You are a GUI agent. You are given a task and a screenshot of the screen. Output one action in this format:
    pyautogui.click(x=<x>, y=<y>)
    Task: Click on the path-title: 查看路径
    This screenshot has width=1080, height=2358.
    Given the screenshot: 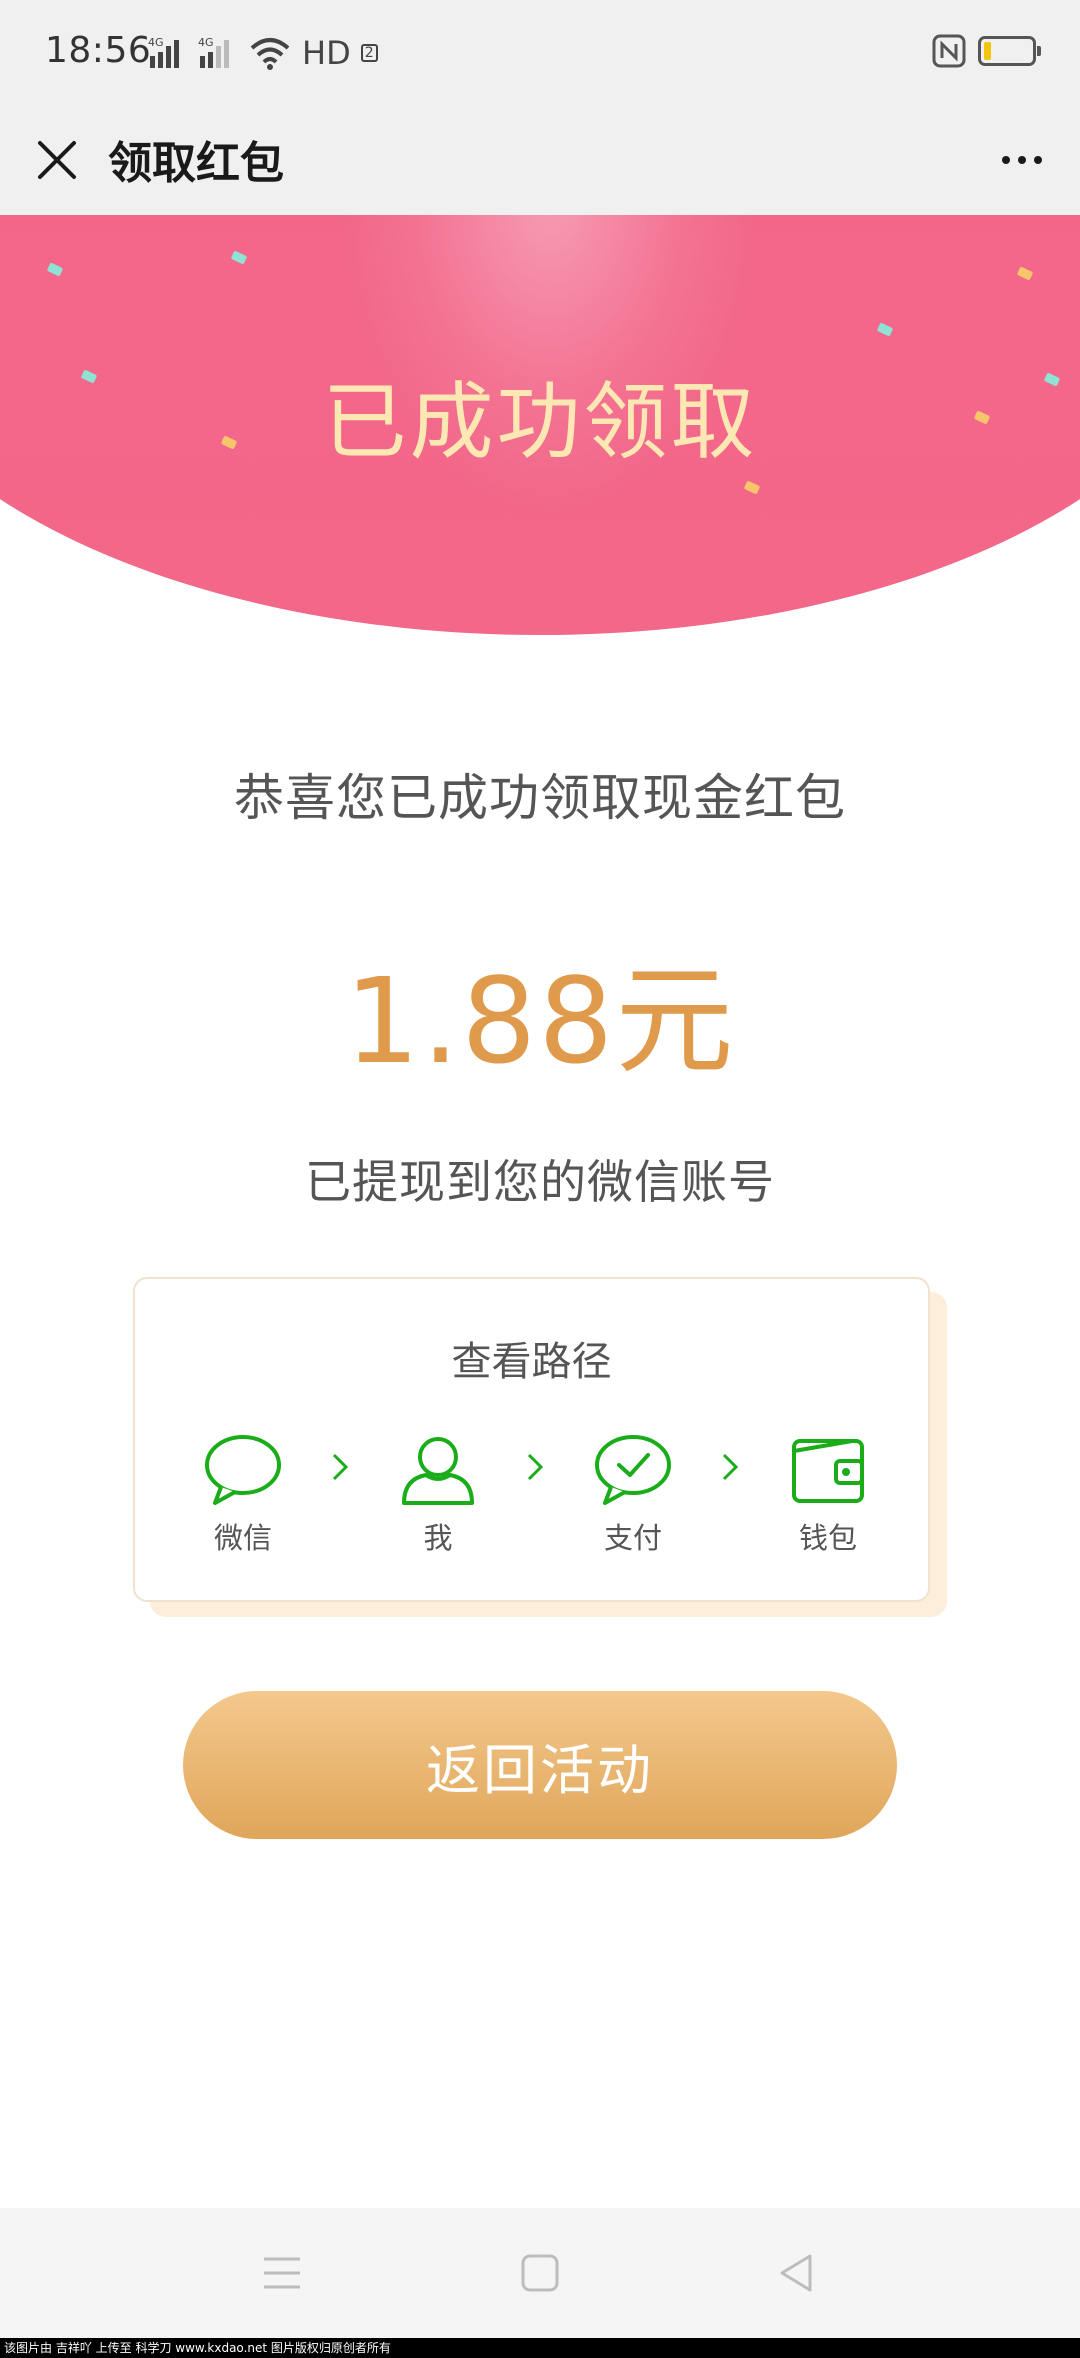 What is the action you would take?
    pyautogui.click(x=531, y=1362)
    